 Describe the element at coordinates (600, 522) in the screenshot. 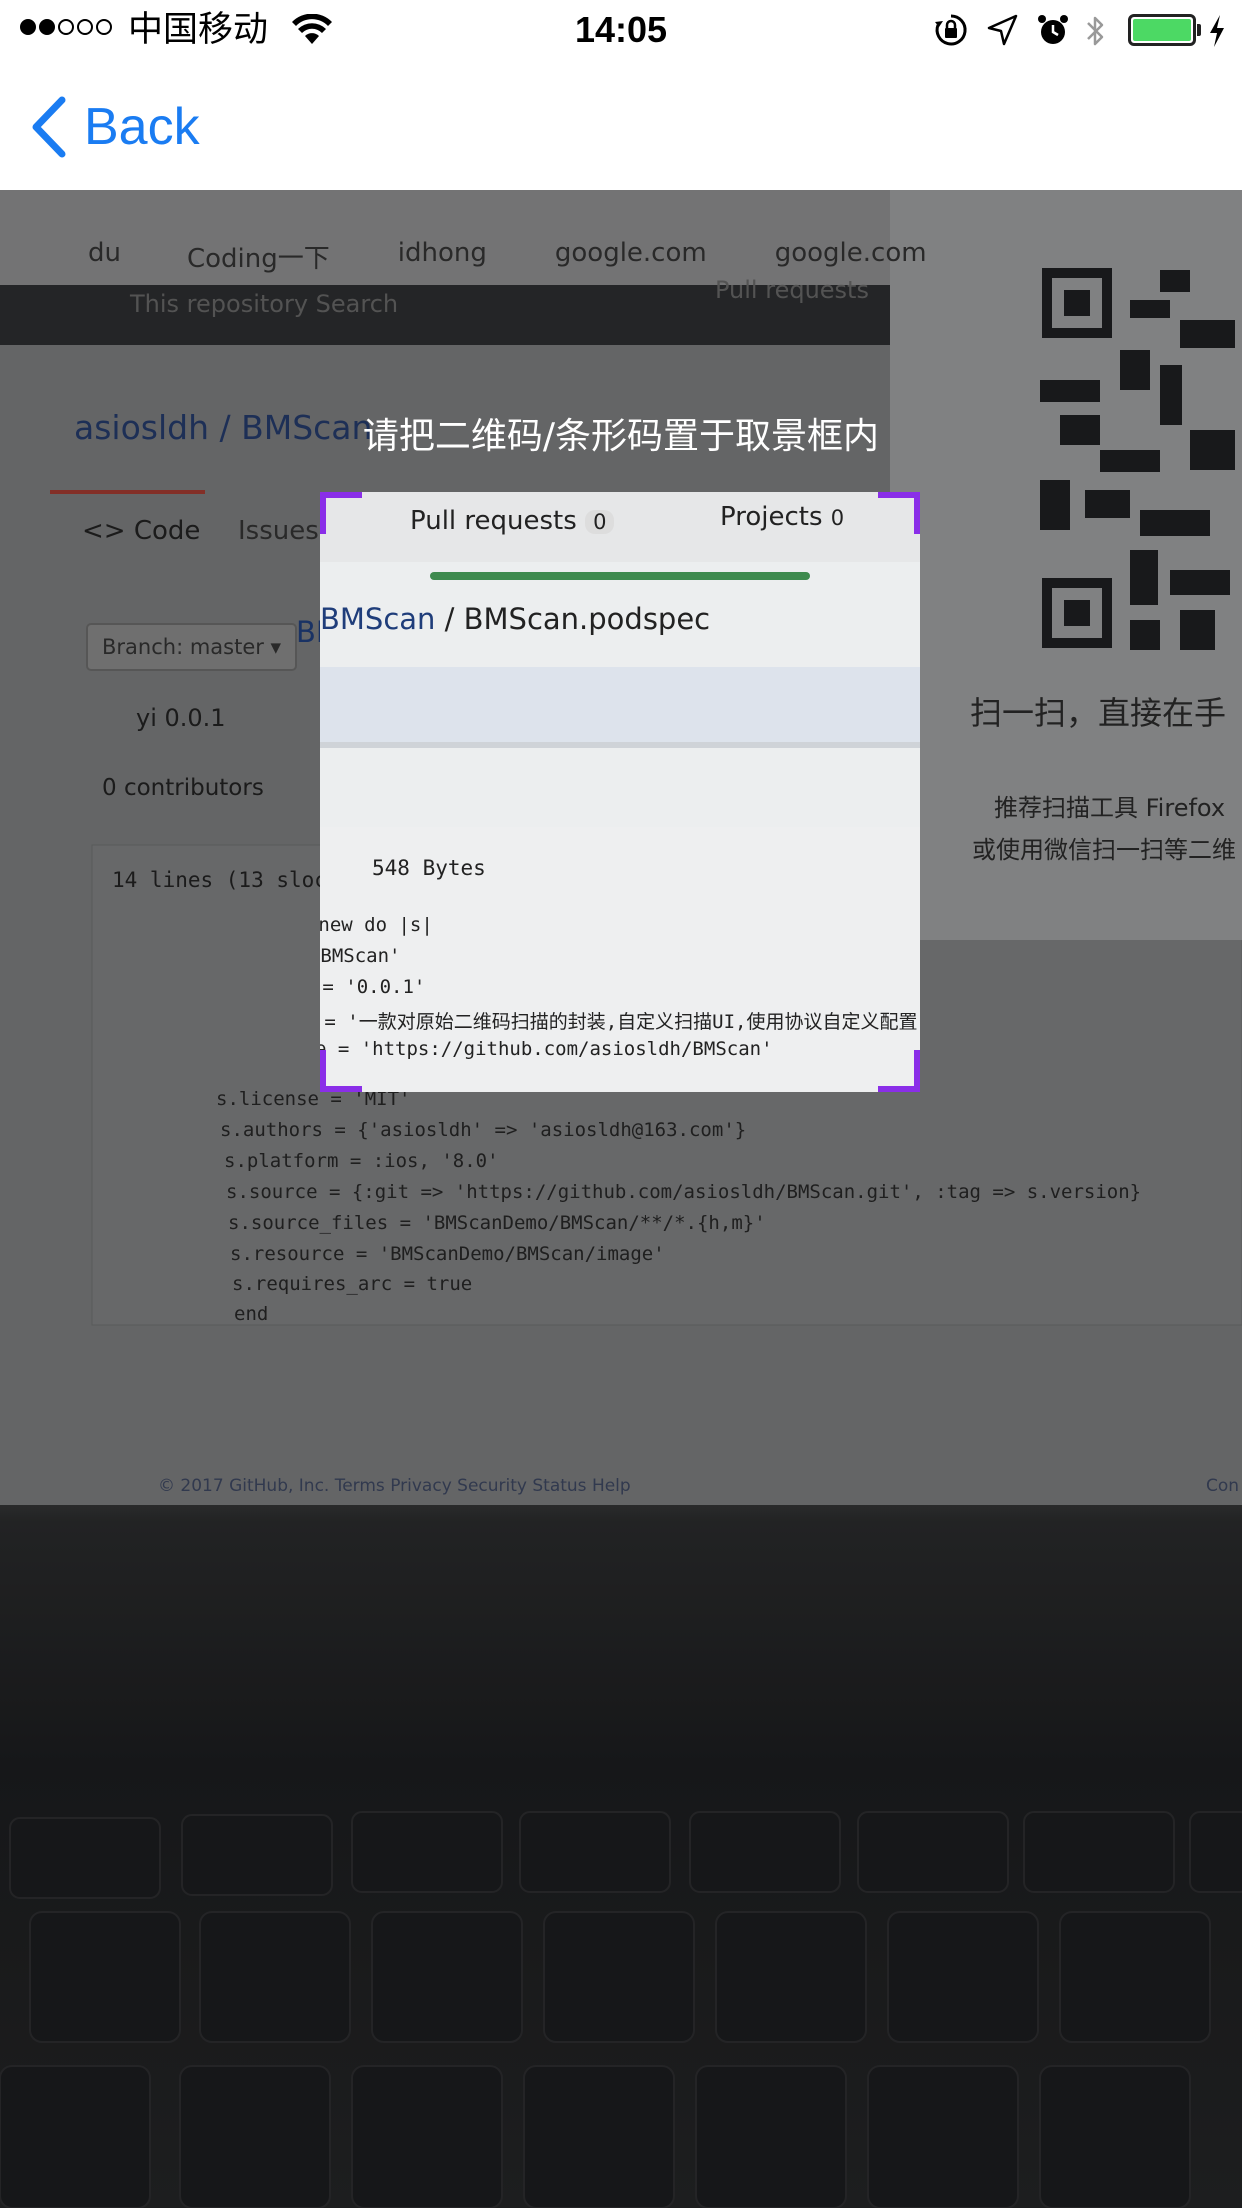

I see `tab-pull-requests-count: 0` at that location.